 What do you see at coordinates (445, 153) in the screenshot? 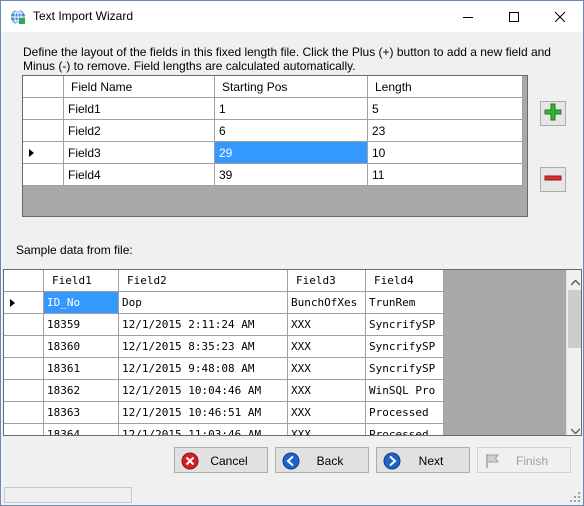
I see `length-cell: 10` at bounding box center [445, 153].